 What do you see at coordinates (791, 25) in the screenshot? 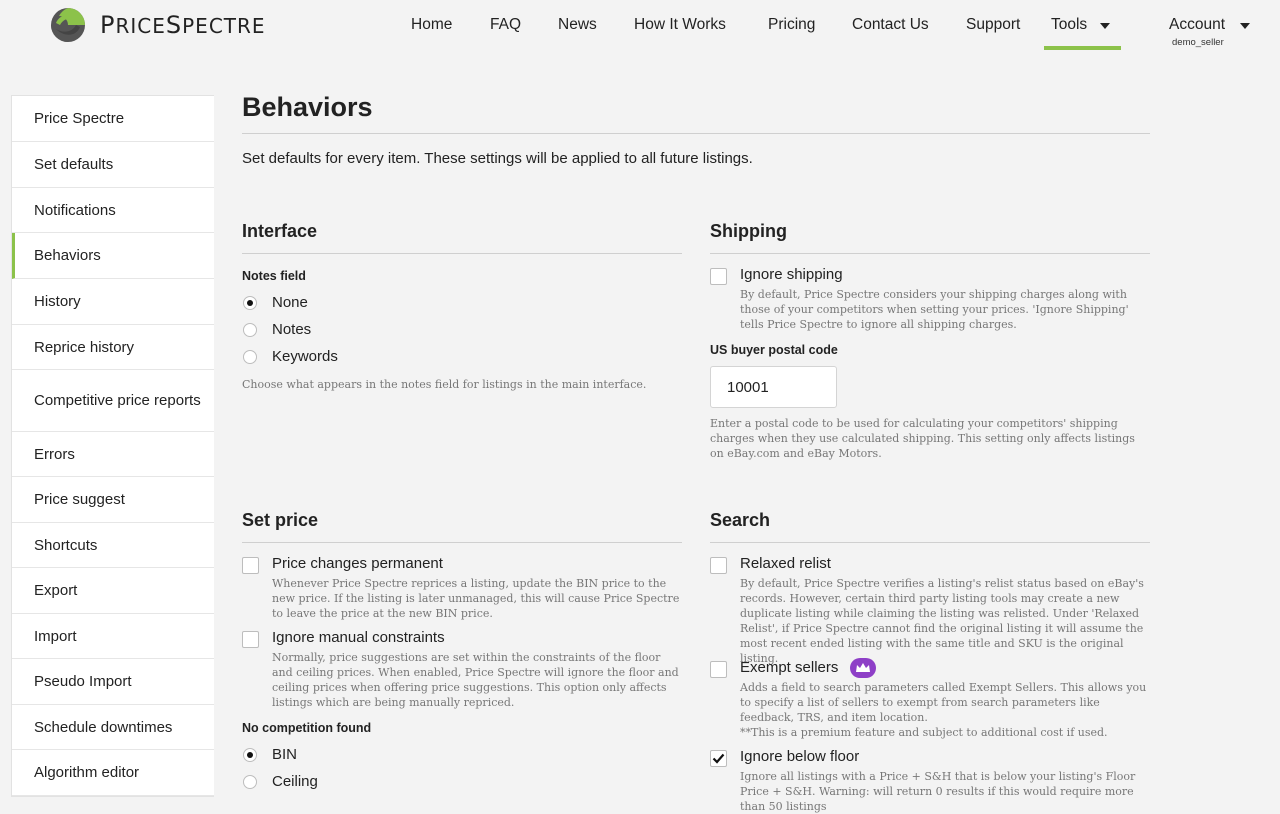
I see `nav-pricing: Pricing` at bounding box center [791, 25].